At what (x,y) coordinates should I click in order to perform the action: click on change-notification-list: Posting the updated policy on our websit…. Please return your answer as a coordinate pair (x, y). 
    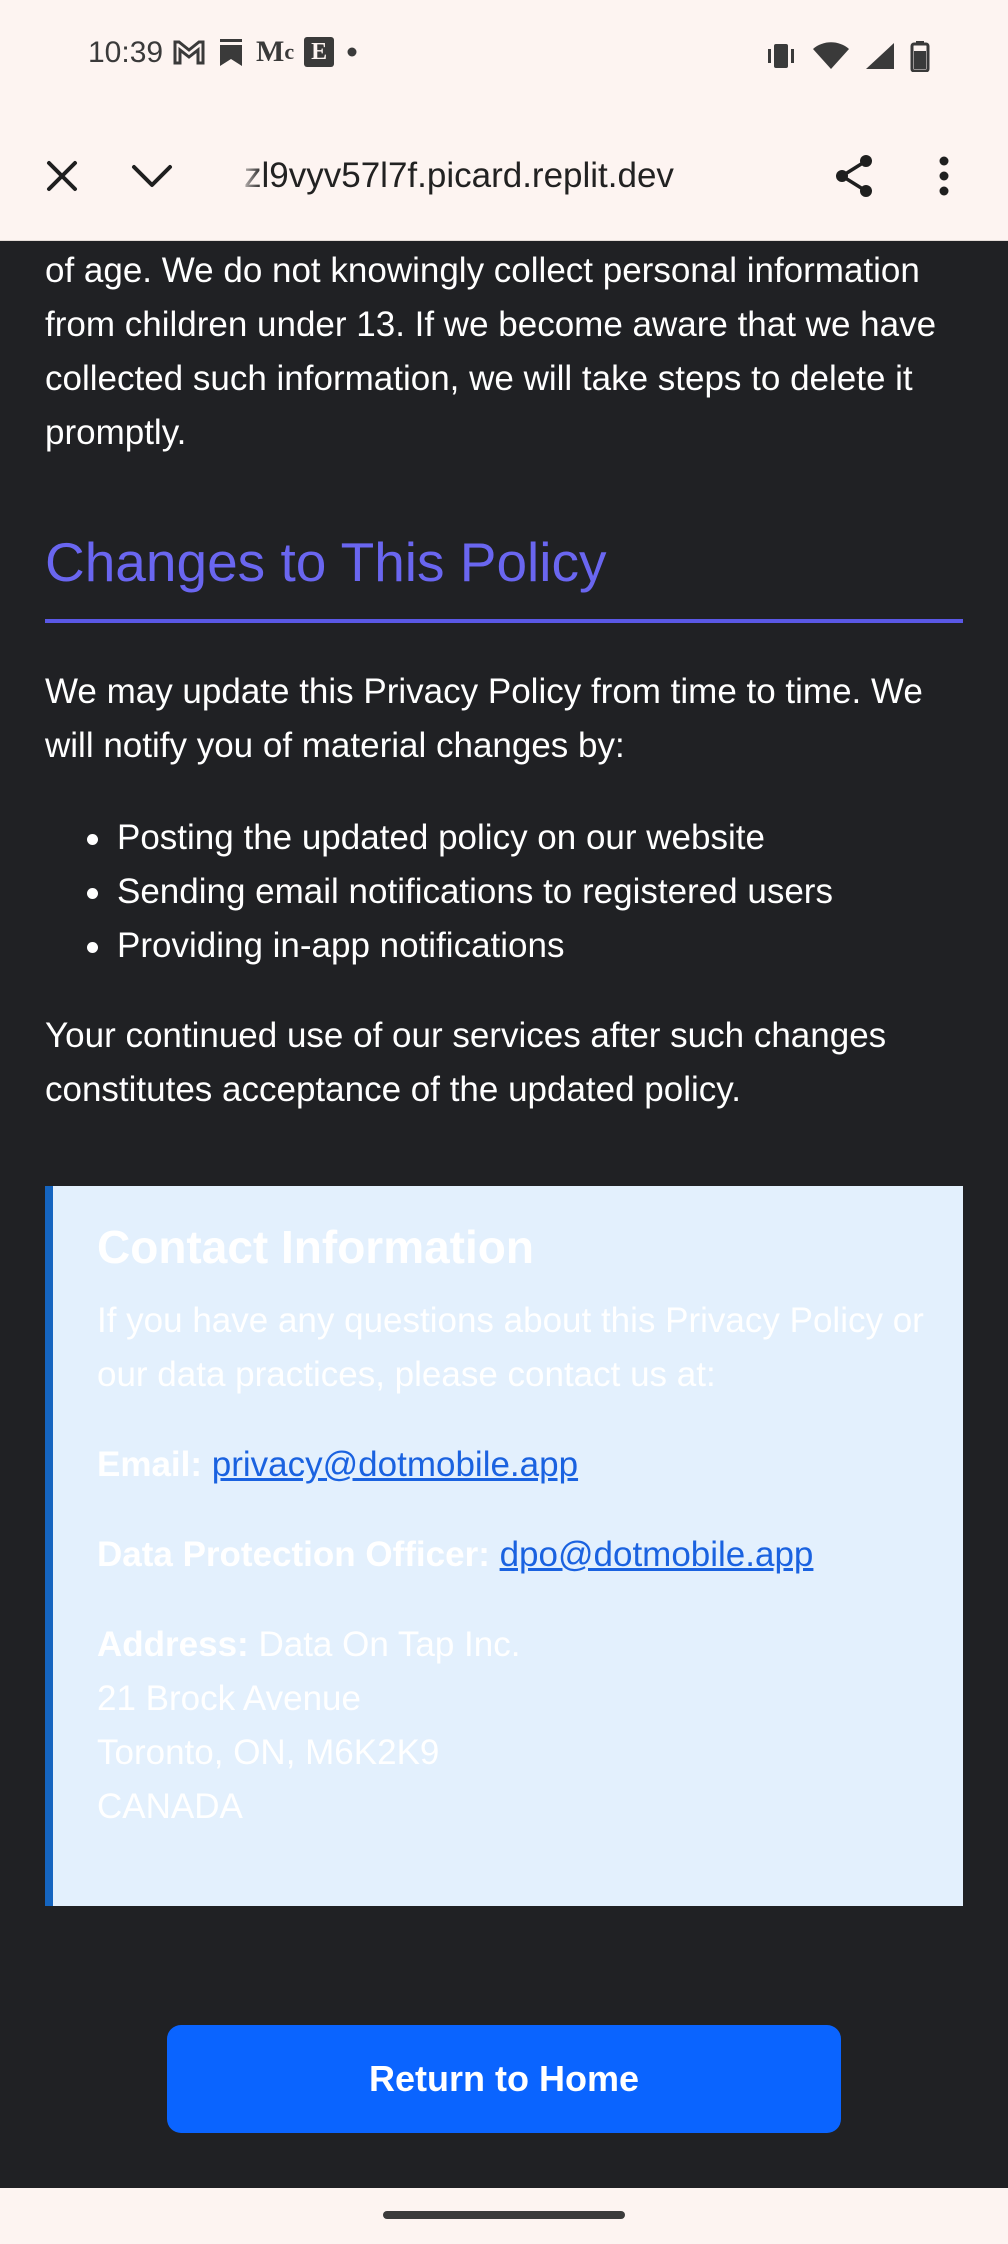
    Looking at the image, I should click on (439, 892).